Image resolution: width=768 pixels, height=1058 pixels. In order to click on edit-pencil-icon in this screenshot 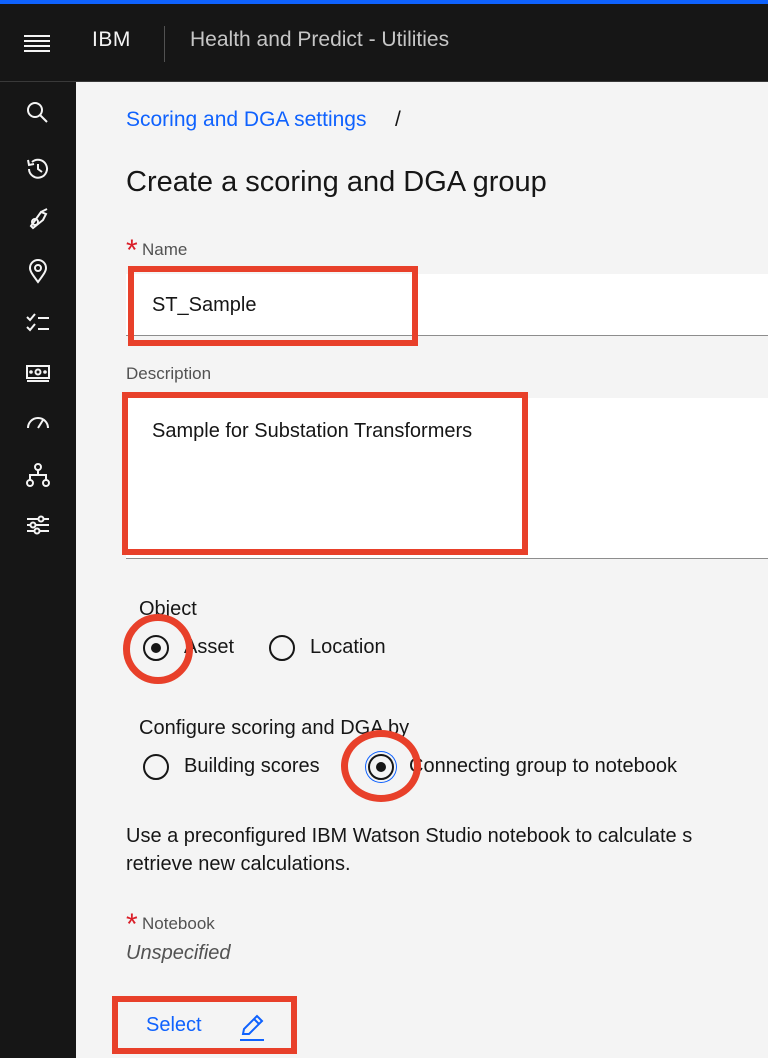, I will do `click(252, 1028)`.